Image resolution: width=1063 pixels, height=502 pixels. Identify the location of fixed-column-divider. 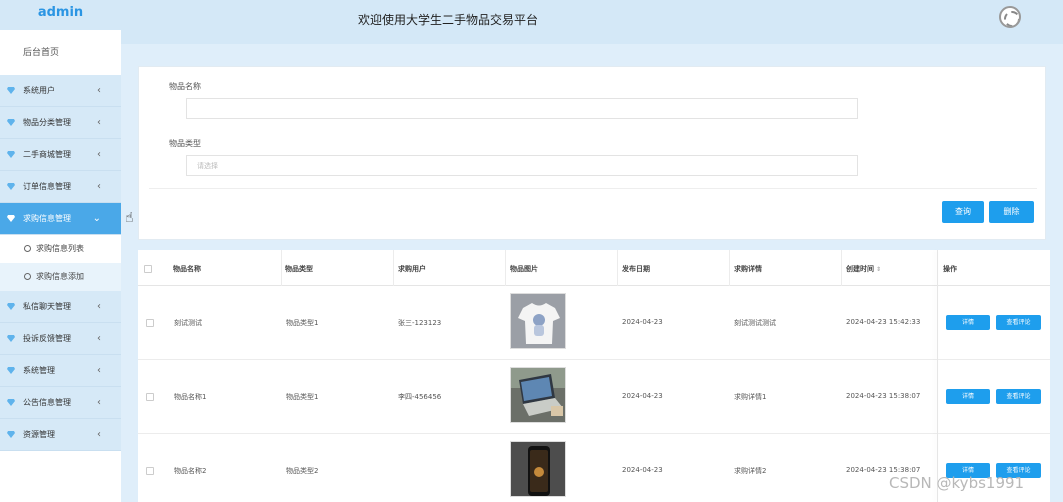
(937, 376).